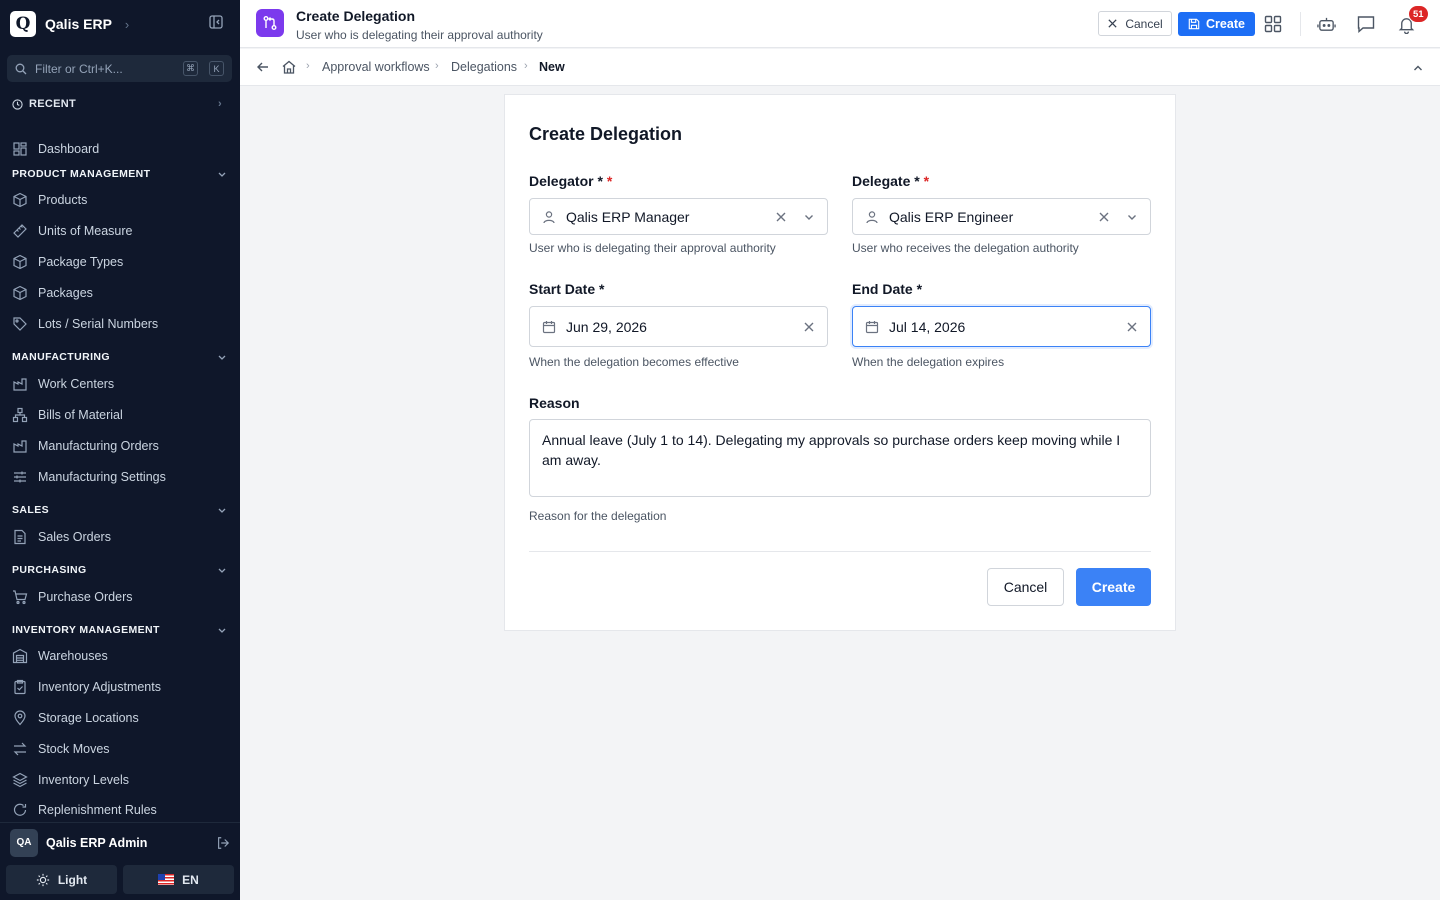 Image resolution: width=1440 pixels, height=900 pixels. What do you see at coordinates (223, 843) in the screenshot?
I see `logout-icon` at bounding box center [223, 843].